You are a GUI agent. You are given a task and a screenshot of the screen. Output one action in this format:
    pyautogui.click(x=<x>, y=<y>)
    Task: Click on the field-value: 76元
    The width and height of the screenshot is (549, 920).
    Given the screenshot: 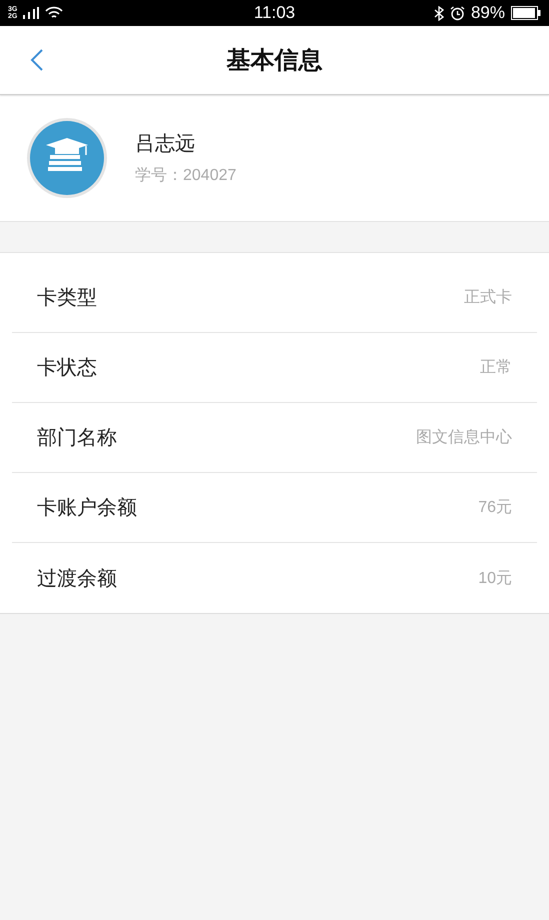 What is the action you would take?
    pyautogui.click(x=495, y=508)
    